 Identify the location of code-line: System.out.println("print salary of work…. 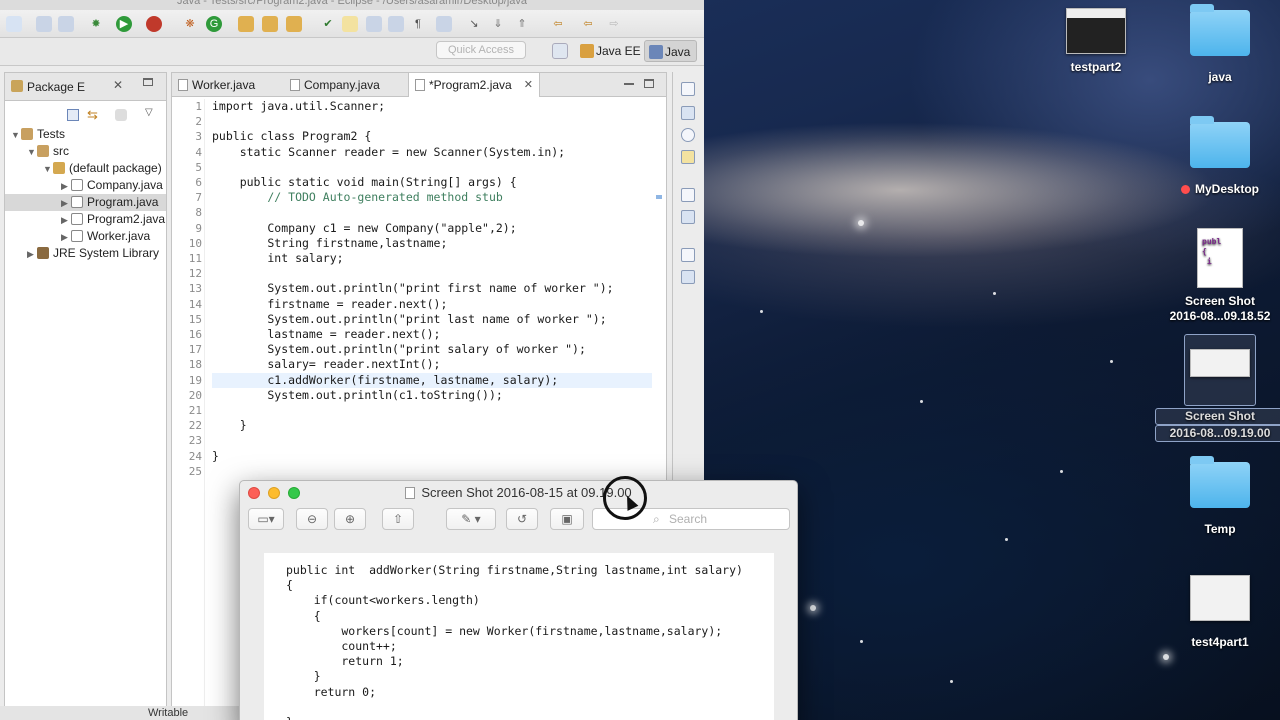
(399, 349).